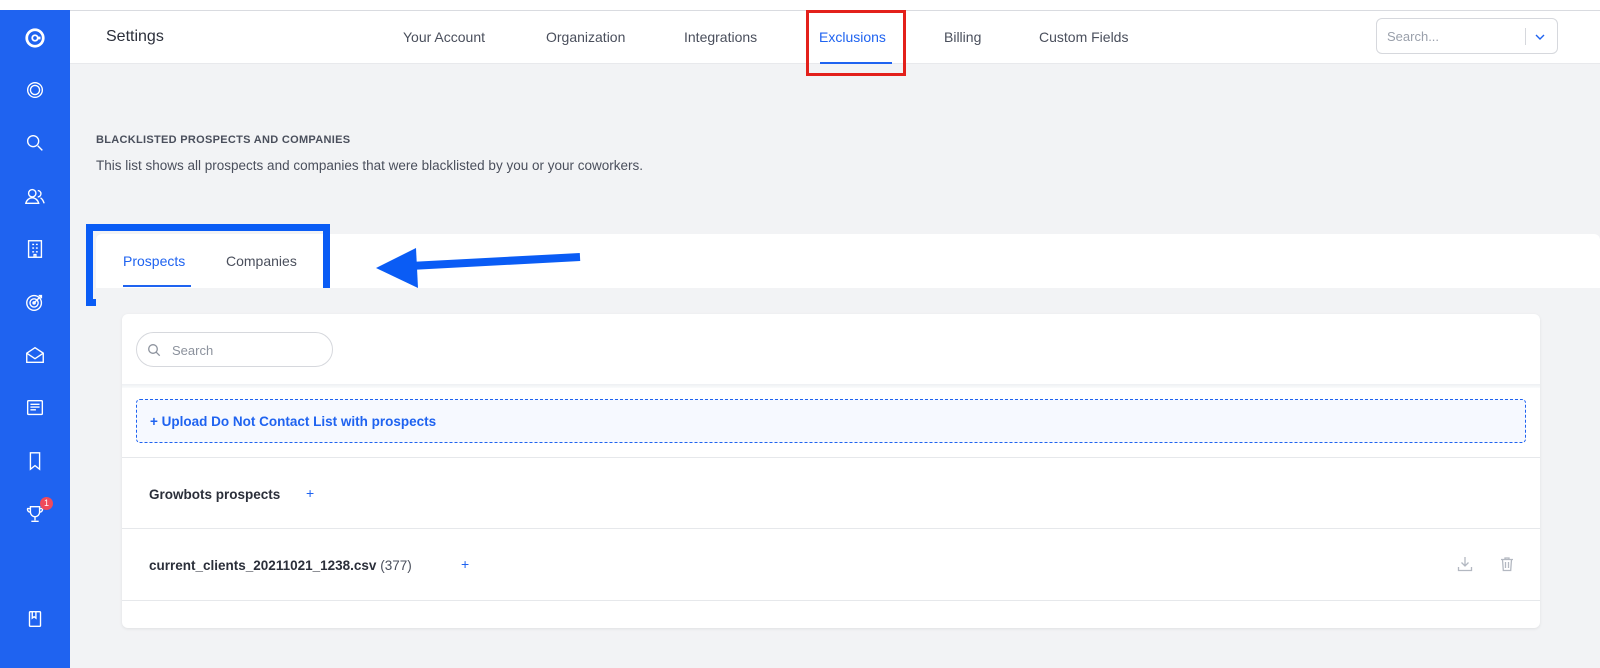 This screenshot has height=668, width=1600. I want to click on active-tab-indicator, so click(856, 63).